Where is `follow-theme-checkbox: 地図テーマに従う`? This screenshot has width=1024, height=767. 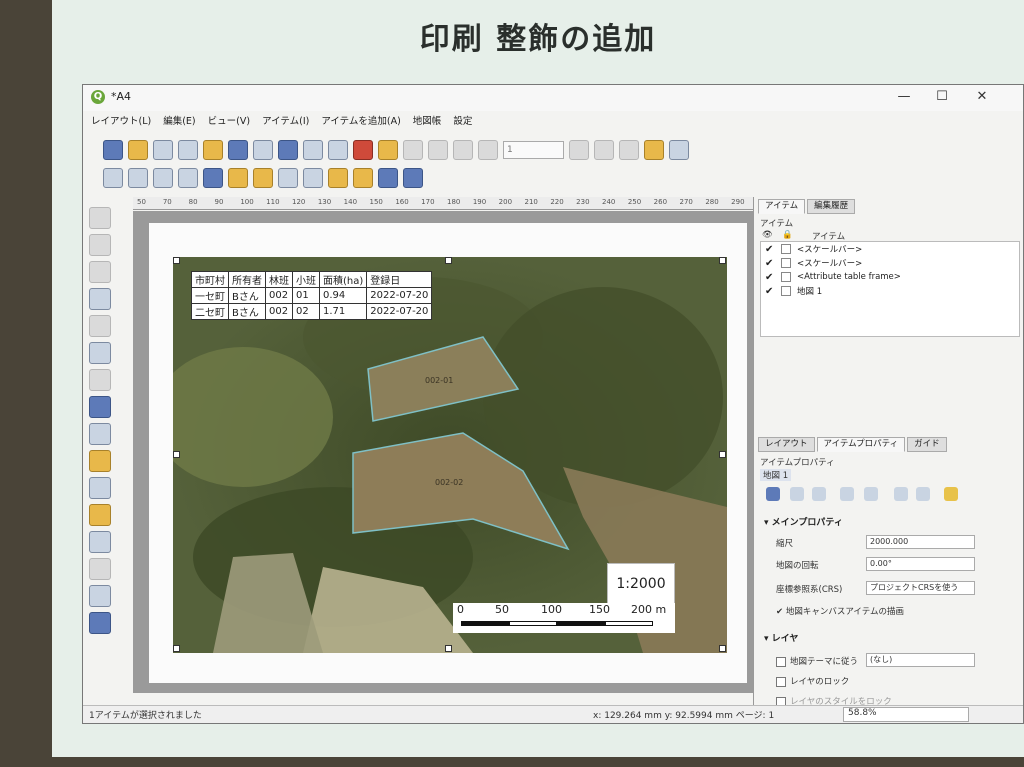
follow-theme-checkbox: 地図テーマに従う is located at coordinates (817, 661).